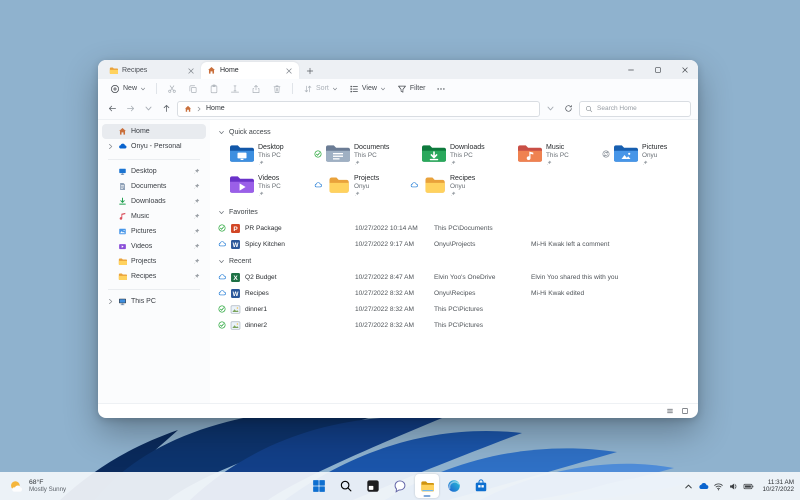  What do you see at coordinates (454, 132) in the screenshot?
I see `section-header-quick-access: Quick access` at bounding box center [454, 132].